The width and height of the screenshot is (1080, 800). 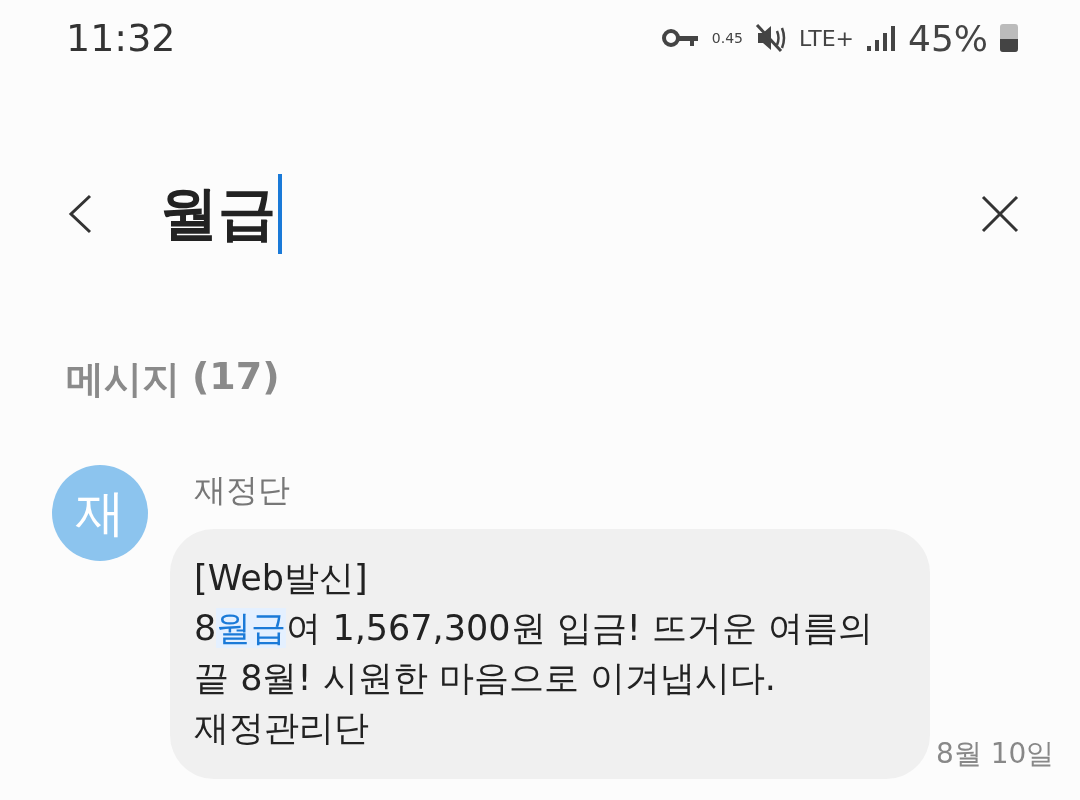 I want to click on message-text: [Web발신], so click(x=281, y=578).